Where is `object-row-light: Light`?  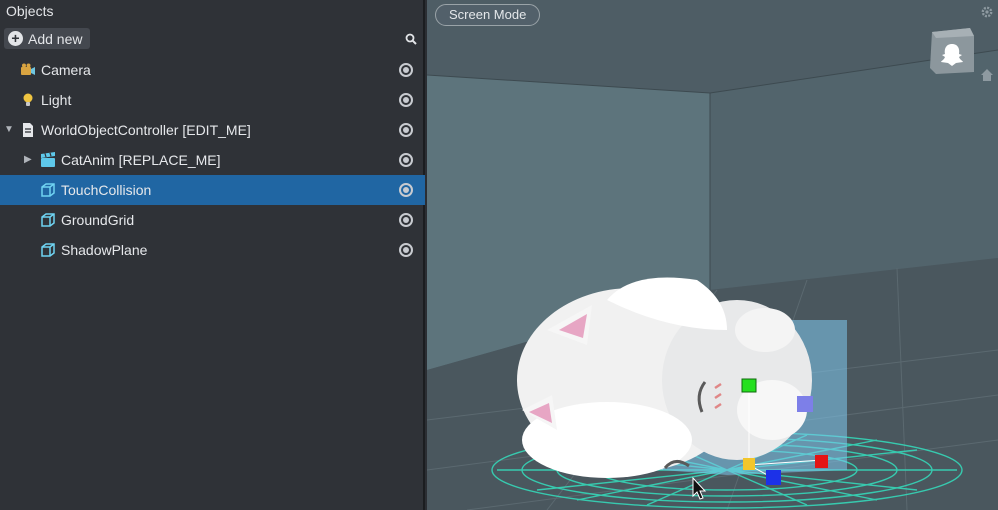
object-row-light: Light is located at coordinates (212, 100).